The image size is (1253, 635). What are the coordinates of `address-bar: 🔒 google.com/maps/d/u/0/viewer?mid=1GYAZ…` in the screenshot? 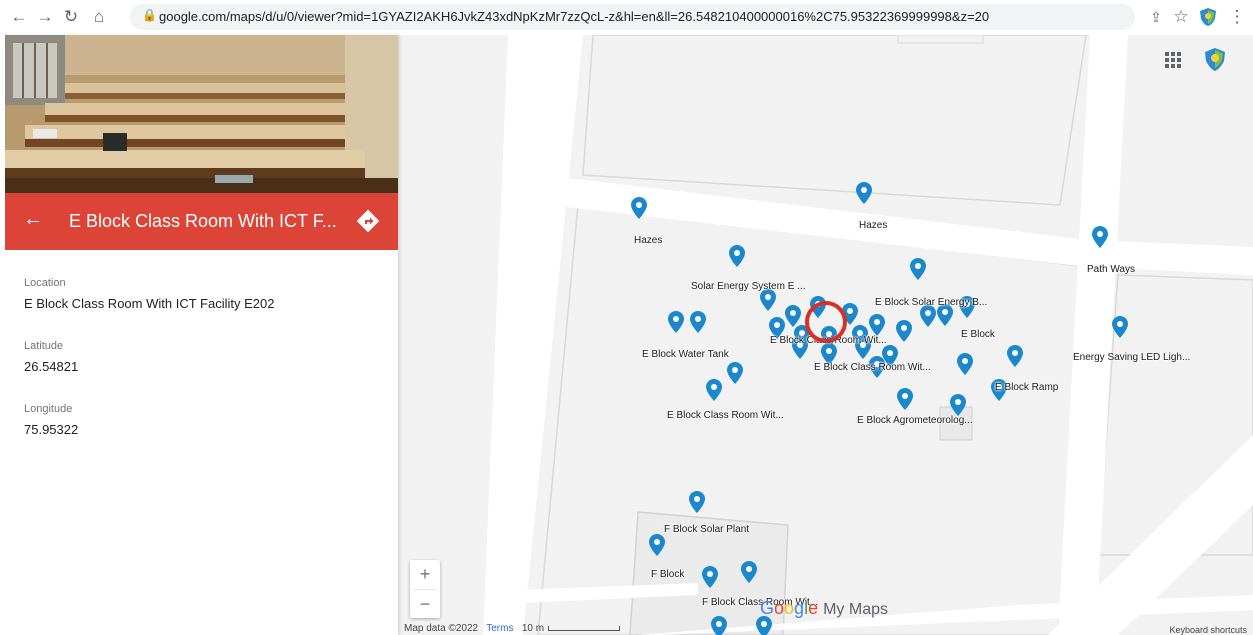 It's located at (632, 17).